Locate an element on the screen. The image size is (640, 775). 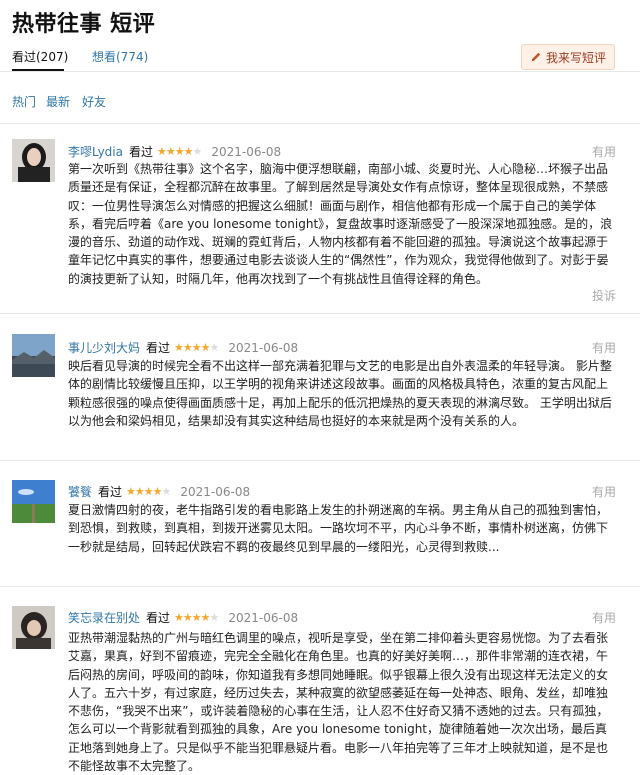
sort-latest: 最新 is located at coordinates (58, 101).